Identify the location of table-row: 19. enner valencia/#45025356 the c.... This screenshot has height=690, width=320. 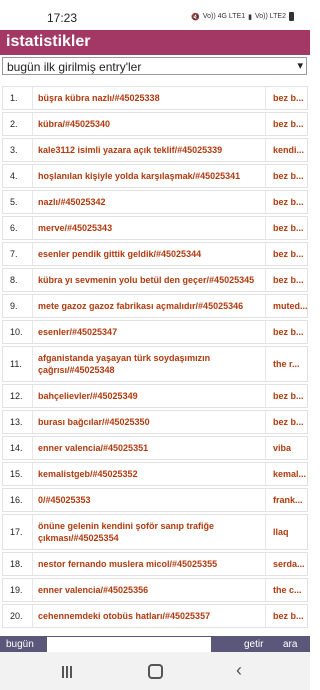
(155, 590).